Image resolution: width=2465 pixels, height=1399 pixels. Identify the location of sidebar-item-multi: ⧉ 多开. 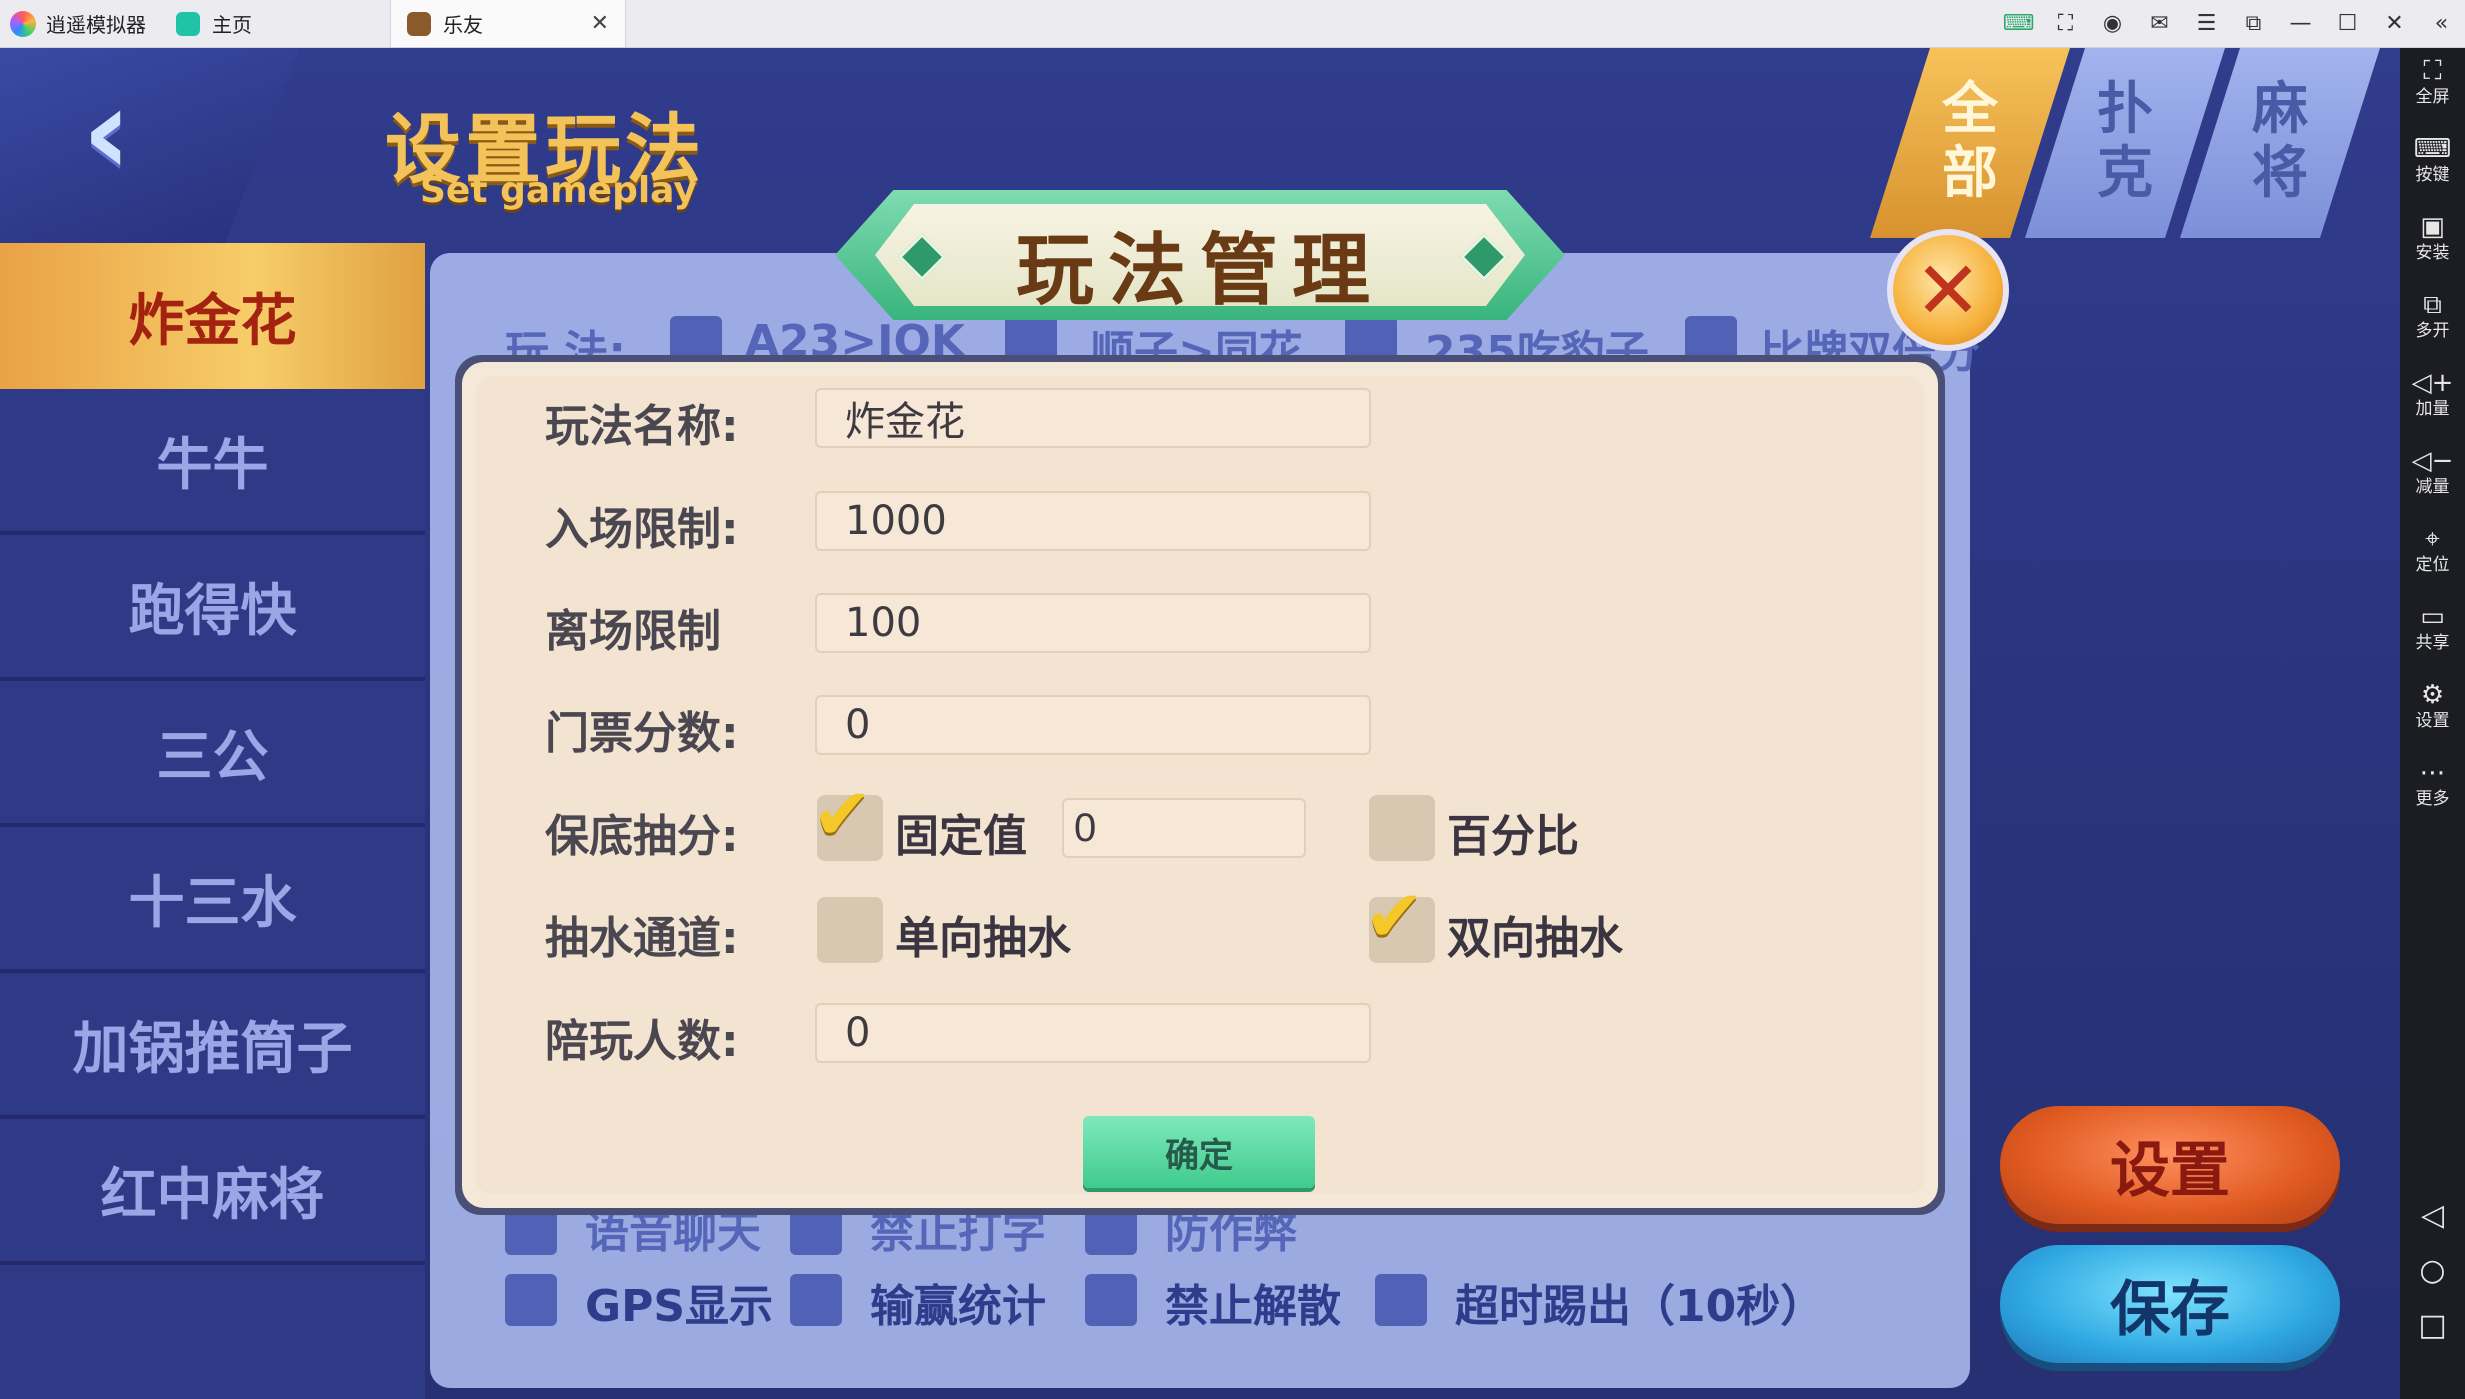
(2432, 316).